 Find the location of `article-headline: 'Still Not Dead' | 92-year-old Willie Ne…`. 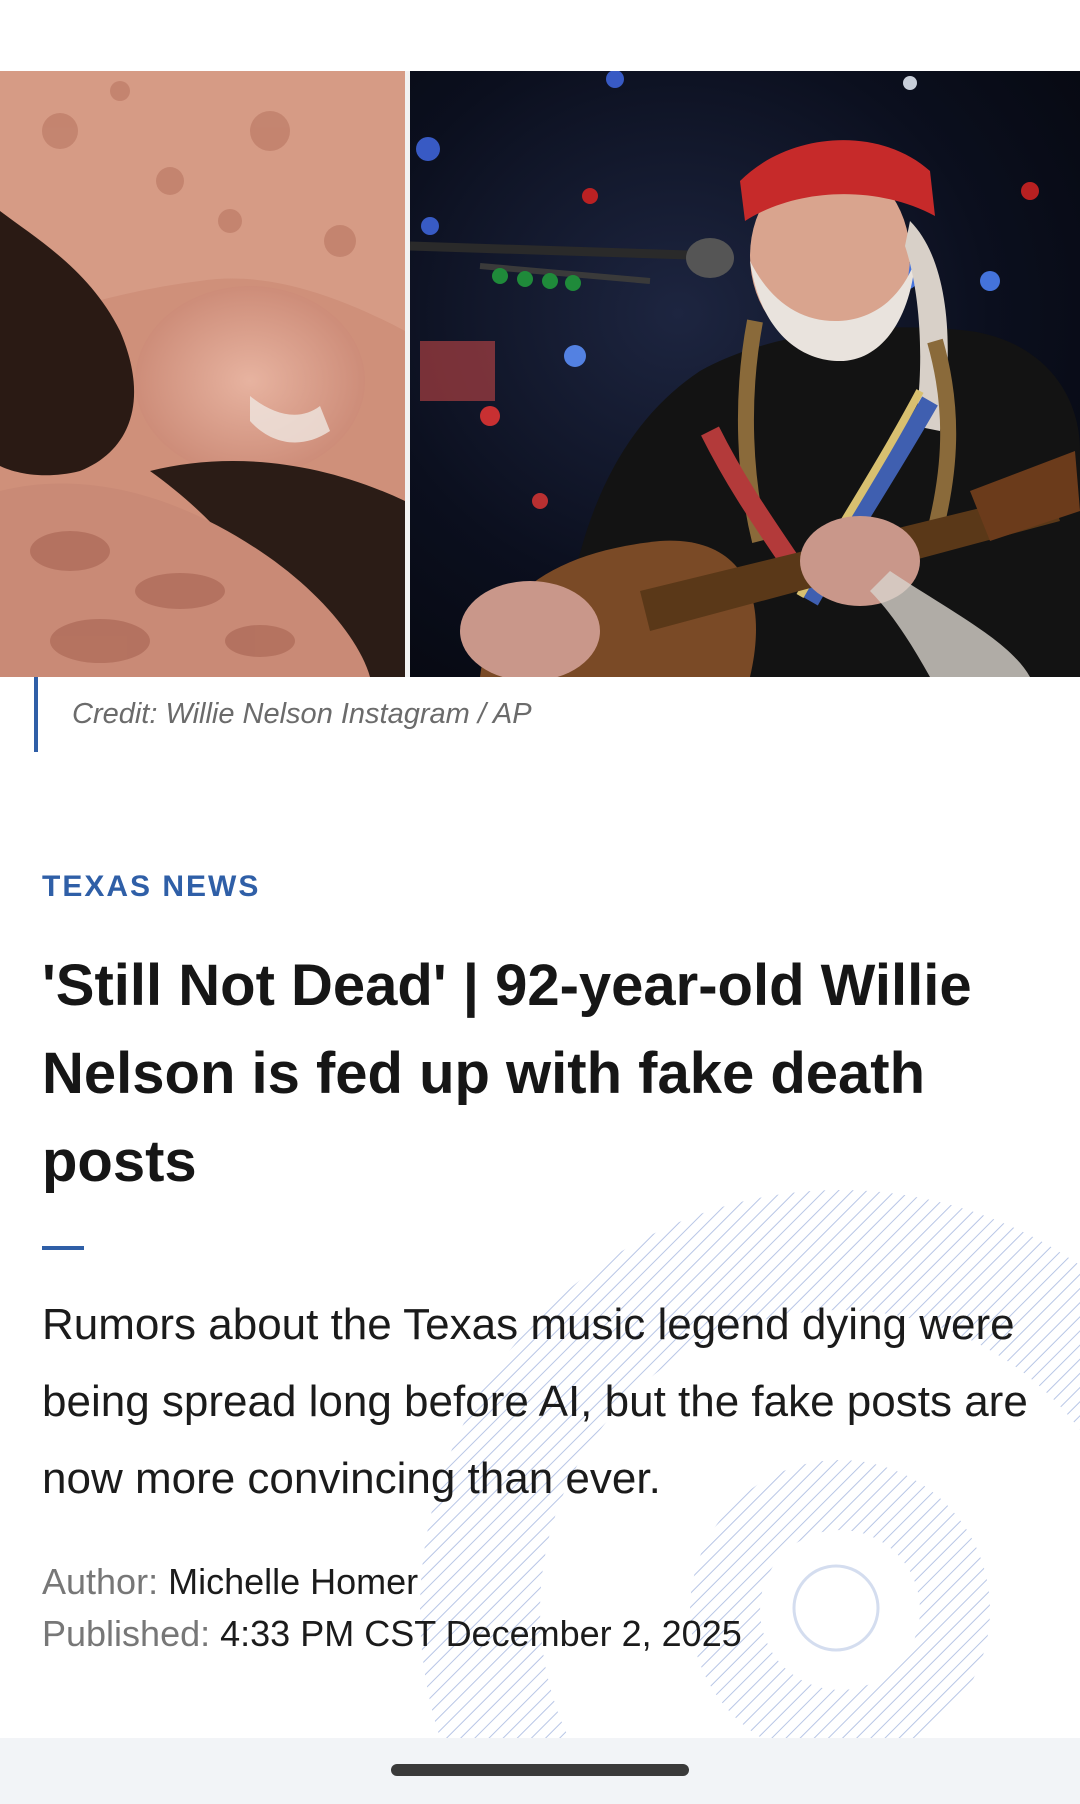

article-headline: 'Still Not Dead' | 92-year-old Willie Ne… is located at coordinates (507, 1073).